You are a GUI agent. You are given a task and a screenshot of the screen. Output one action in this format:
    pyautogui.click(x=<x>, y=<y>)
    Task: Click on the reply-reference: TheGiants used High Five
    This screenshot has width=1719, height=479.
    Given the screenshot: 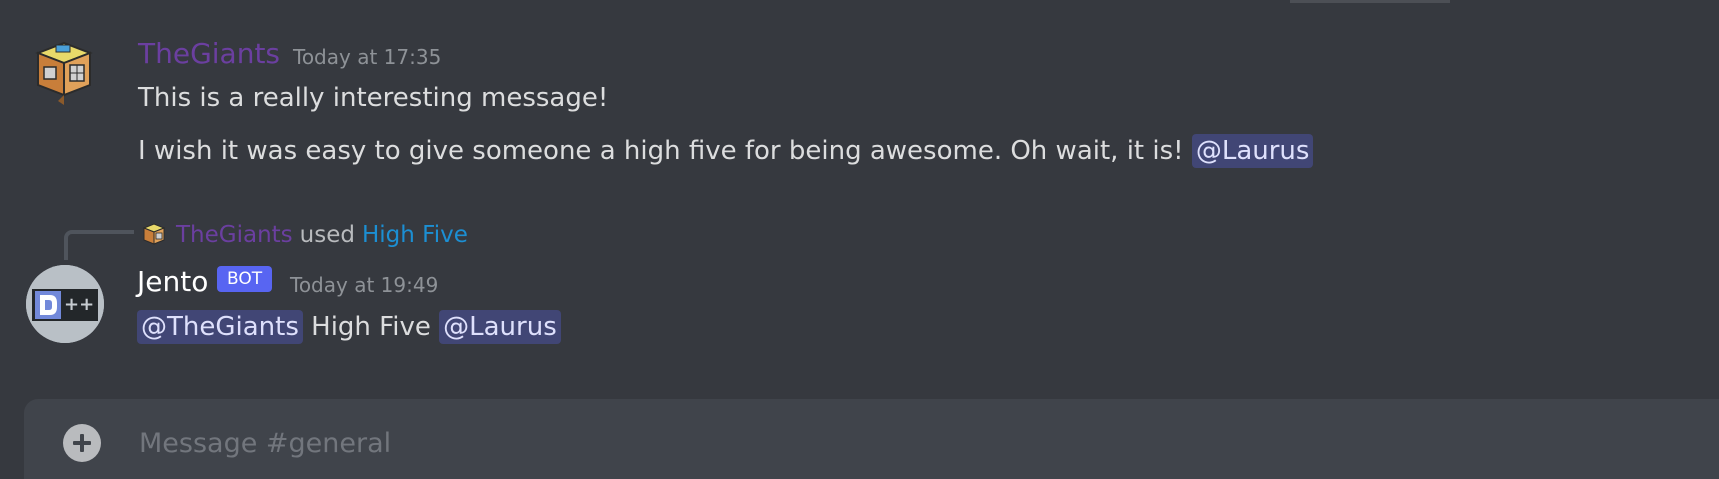 What is the action you would take?
    pyautogui.click(x=305, y=235)
    